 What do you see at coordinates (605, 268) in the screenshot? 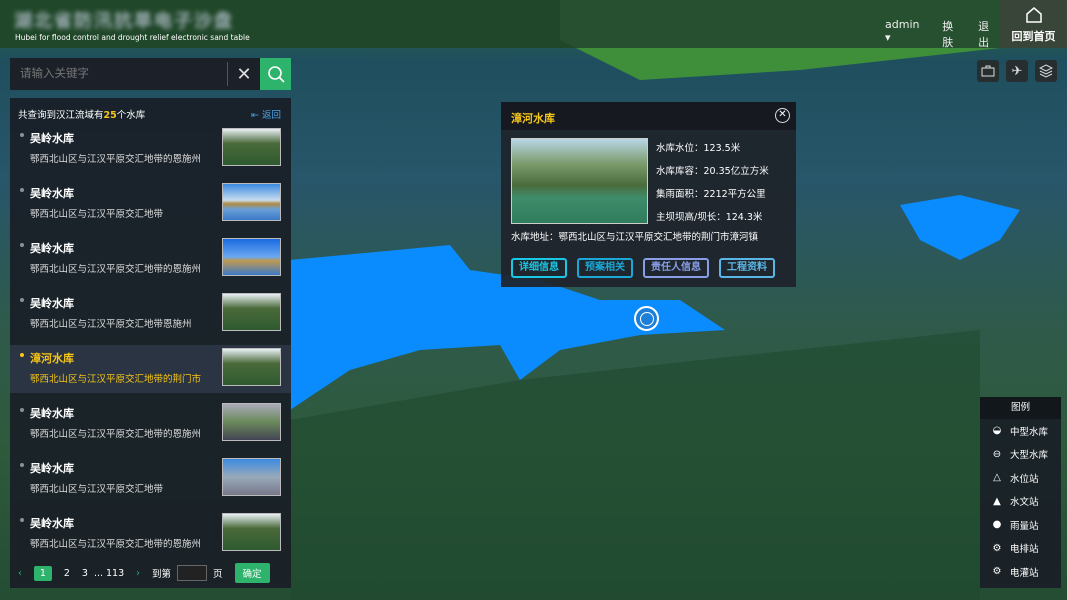
I see `popup-action-button: 预案相关` at bounding box center [605, 268].